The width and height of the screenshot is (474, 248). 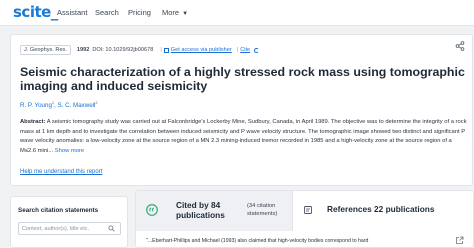 I want to click on tab-references: References 22 publications, so click(x=383, y=211).